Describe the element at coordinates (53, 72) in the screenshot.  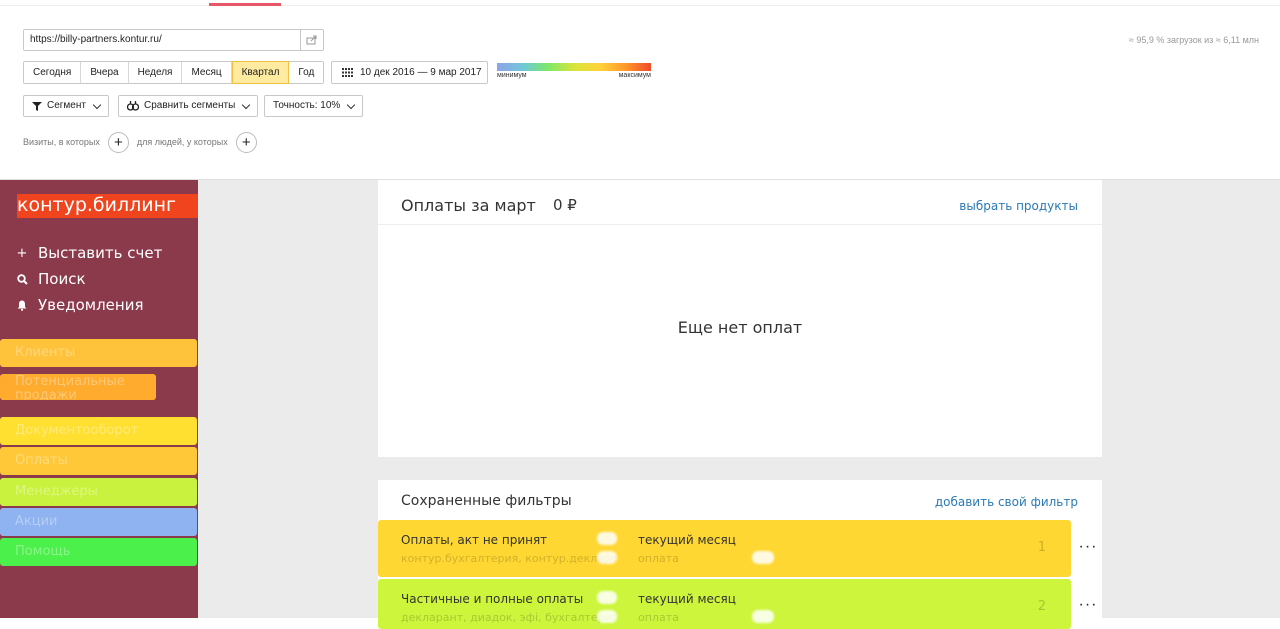
I see `period-today-button: Сегодня` at that location.